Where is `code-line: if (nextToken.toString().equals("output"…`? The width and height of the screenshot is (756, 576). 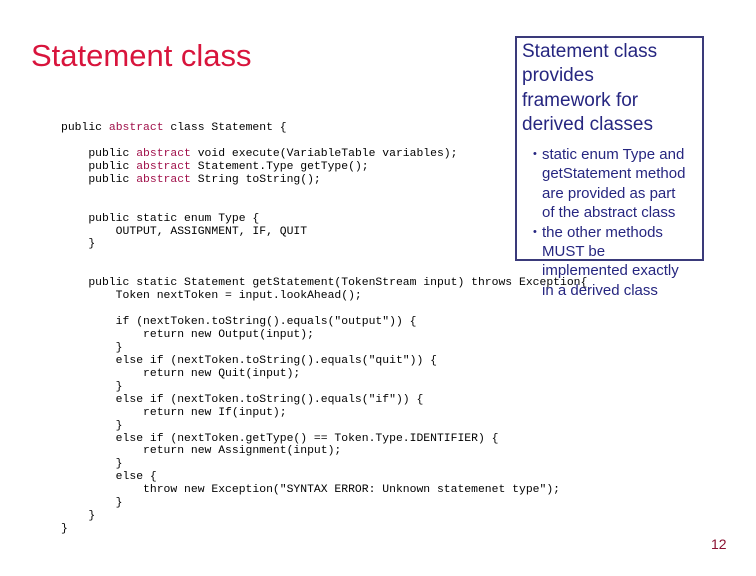
code-line: if (nextToken.toString().equals("output"… is located at coordinates (324, 322).